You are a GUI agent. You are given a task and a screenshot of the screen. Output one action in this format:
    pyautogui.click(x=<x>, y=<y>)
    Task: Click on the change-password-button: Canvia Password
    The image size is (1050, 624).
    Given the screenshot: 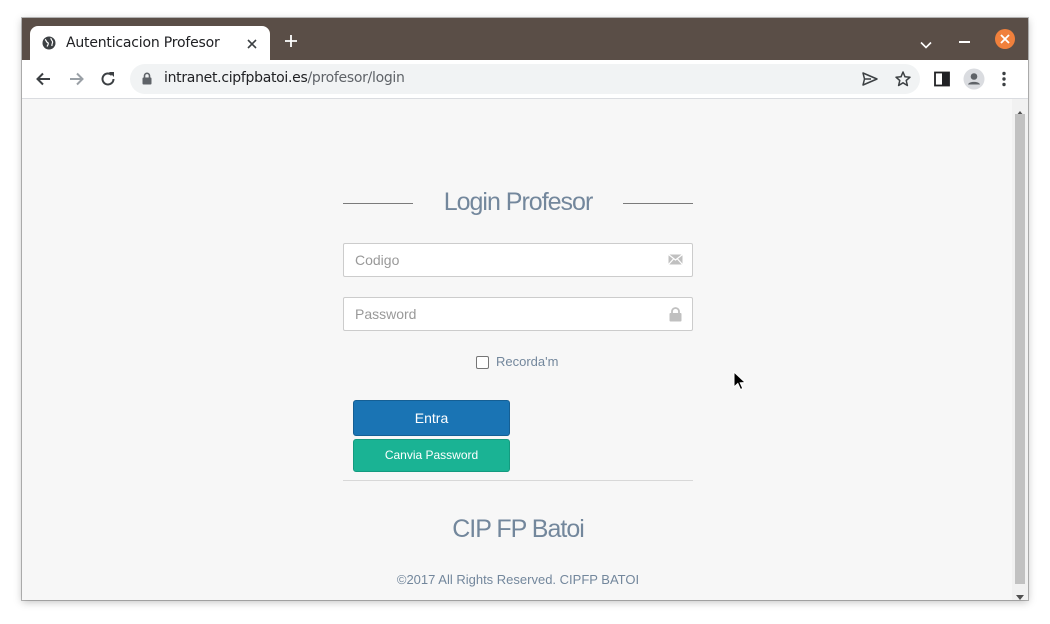 What is the action you would take?
    pyautogui.click(x=431, y=455)
    